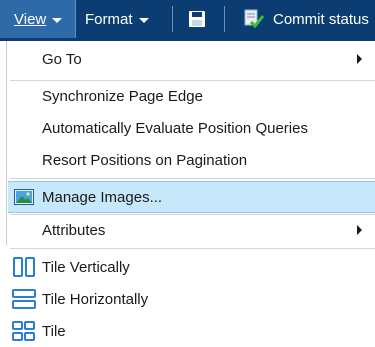 The height and width of the screenshot is (347, 375). What do you see at coordinates (74, 230) in the screenshot?
I see `menu-item-label: Attributes` at bounding box center [74, 230].